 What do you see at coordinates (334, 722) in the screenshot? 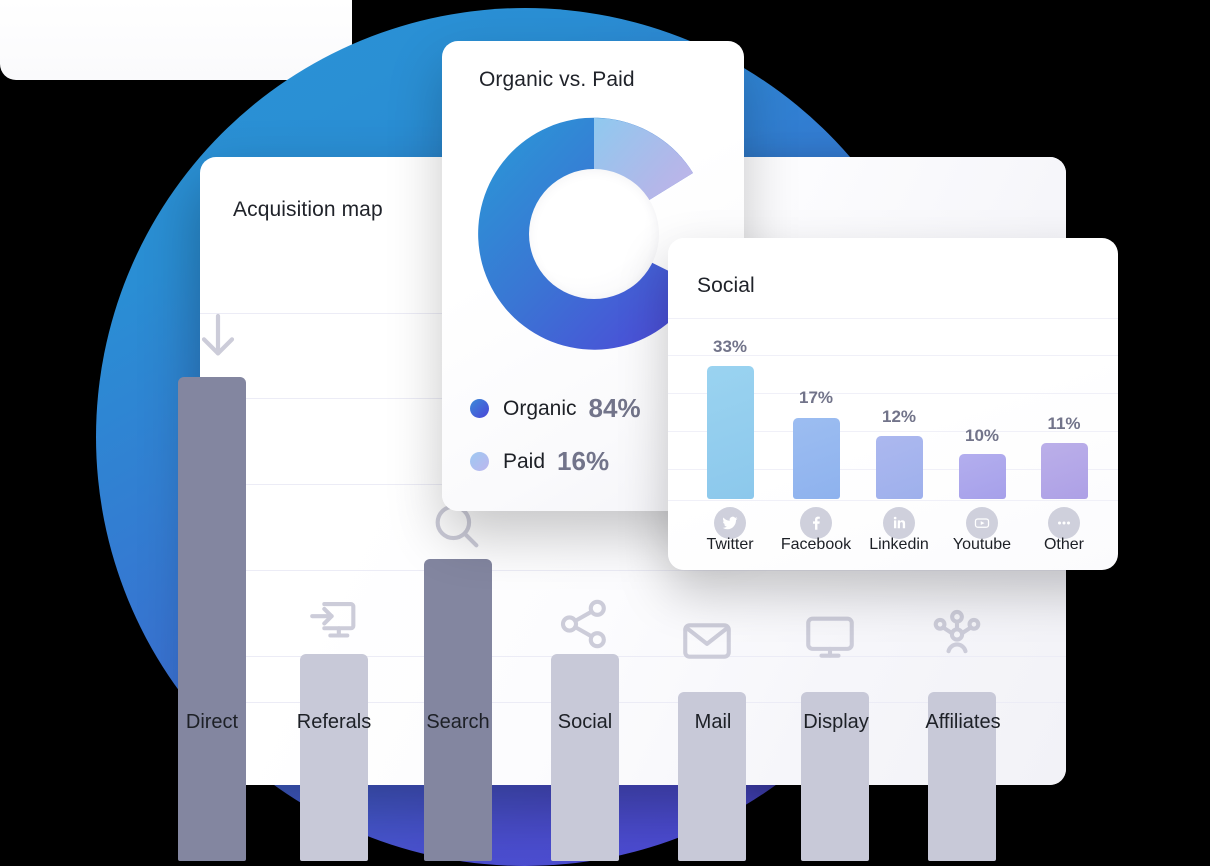
I see `acq-label-referals: Referals` at bounding box center [334, 722].